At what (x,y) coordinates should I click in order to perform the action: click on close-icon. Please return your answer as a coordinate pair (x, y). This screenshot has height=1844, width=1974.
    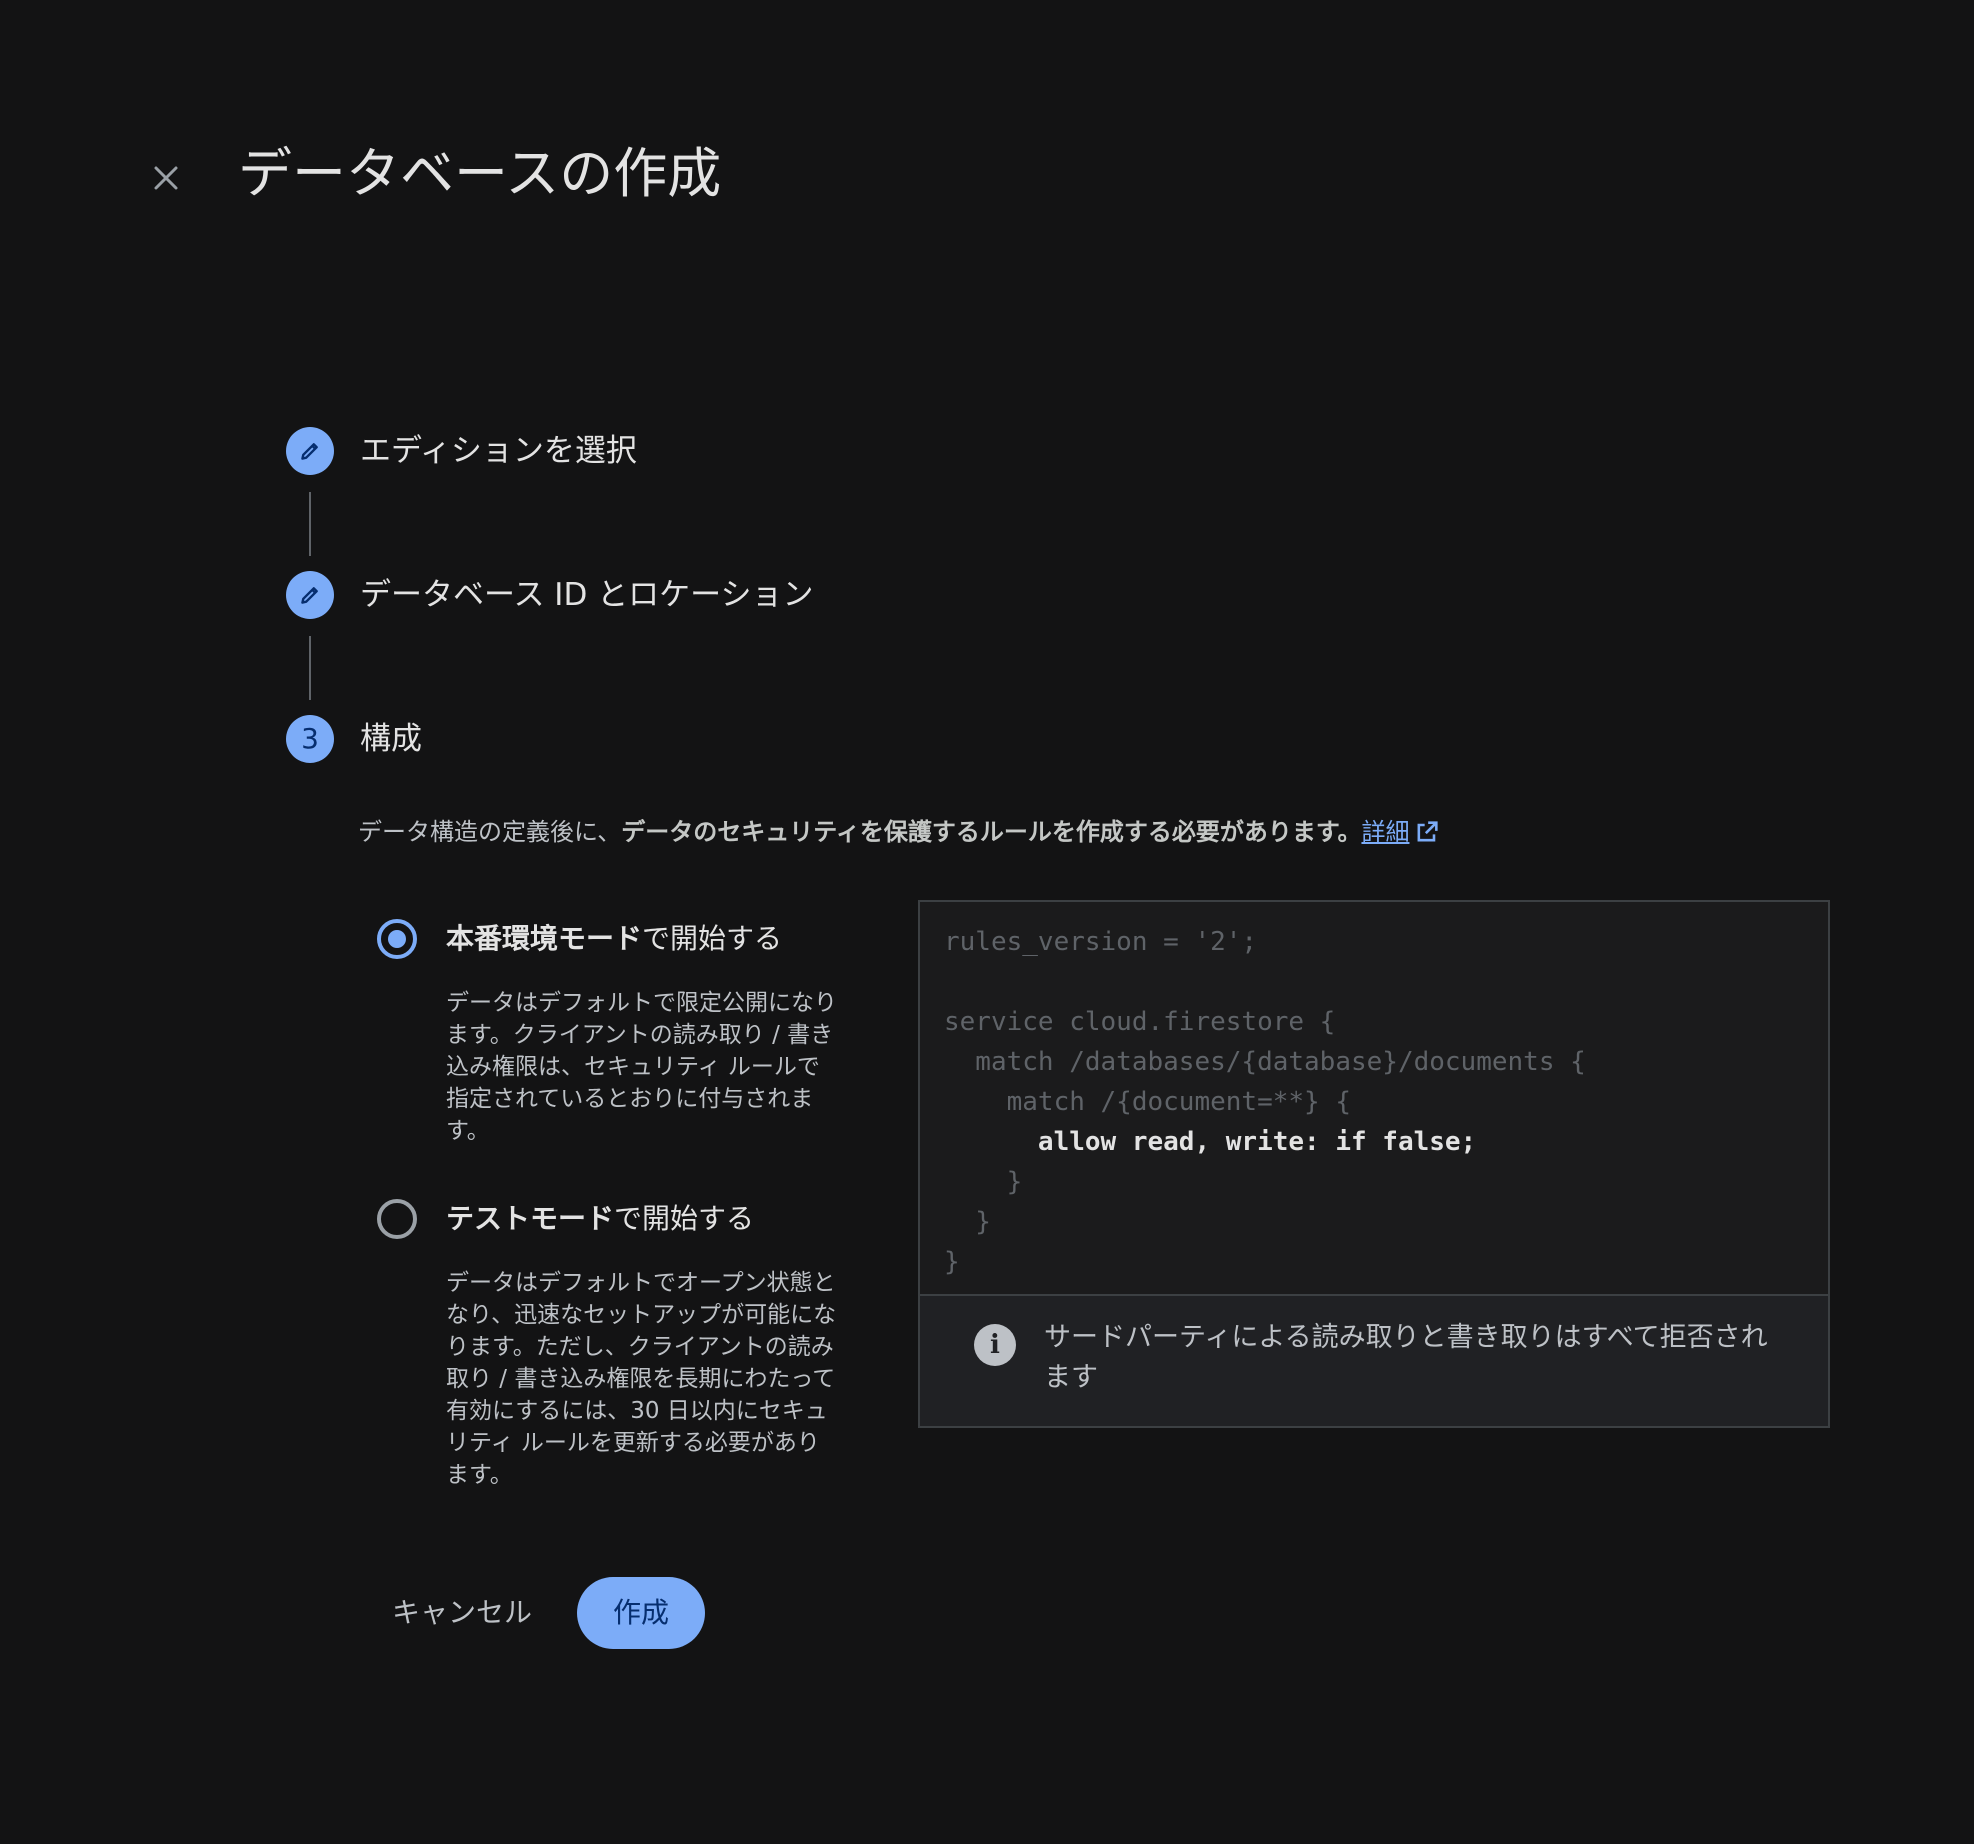
    Looking at the image, I should click on (166, 178).